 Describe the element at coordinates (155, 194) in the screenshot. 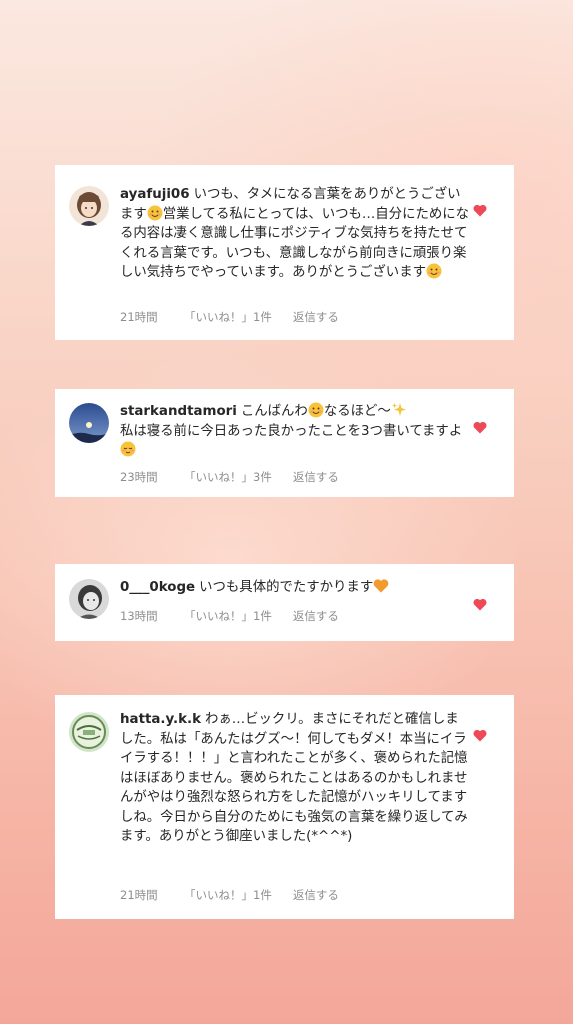

I see `comment-username: ayafuji06` at that location.